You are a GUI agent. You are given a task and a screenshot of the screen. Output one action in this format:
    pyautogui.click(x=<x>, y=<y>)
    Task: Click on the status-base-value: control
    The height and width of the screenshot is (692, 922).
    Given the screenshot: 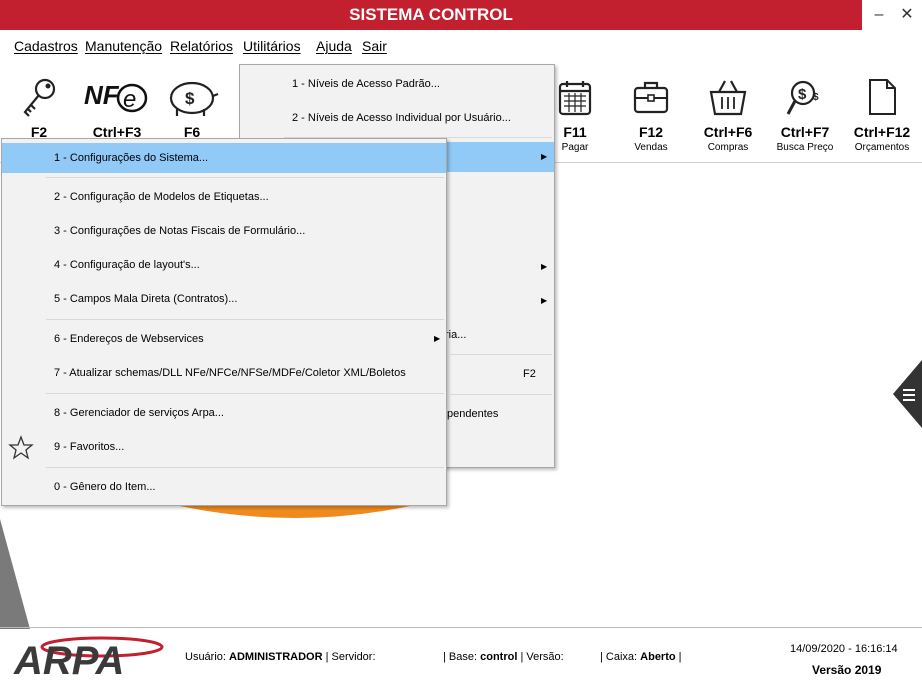 What is the action you would take?
    pyautogui.click(x=499, y=657)
    